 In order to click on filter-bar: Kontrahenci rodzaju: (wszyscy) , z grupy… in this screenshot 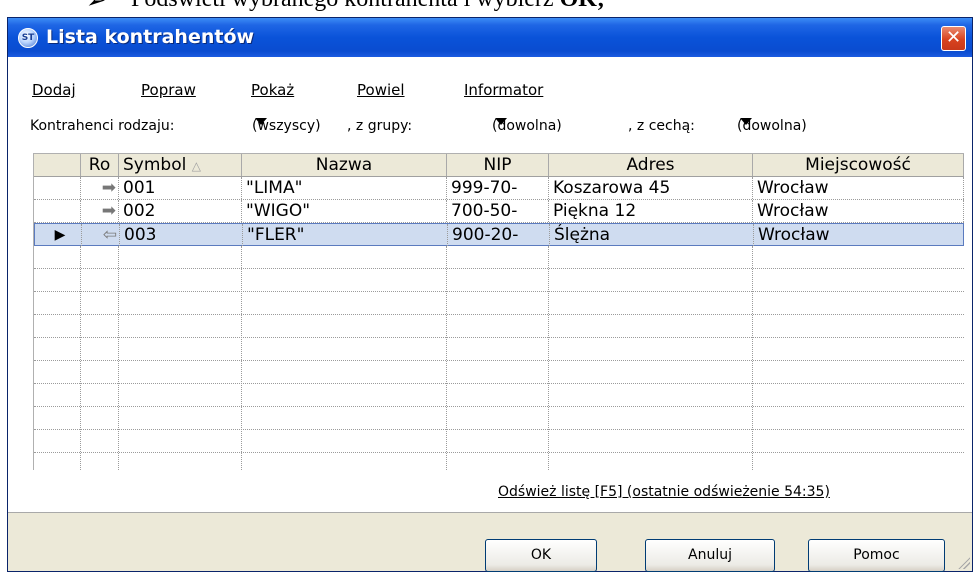, I will do `click(490, 128)`.